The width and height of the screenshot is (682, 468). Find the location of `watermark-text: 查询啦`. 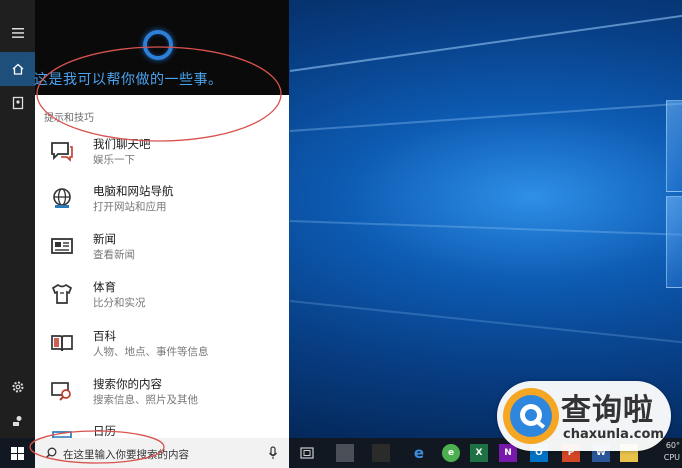

watermark-text: 查询啦 is located at coordinates (607, 410).